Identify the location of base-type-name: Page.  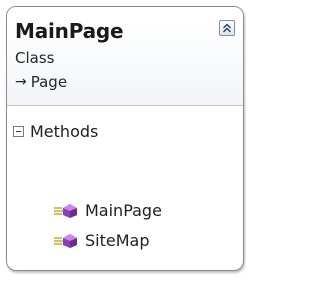
(49, 82).